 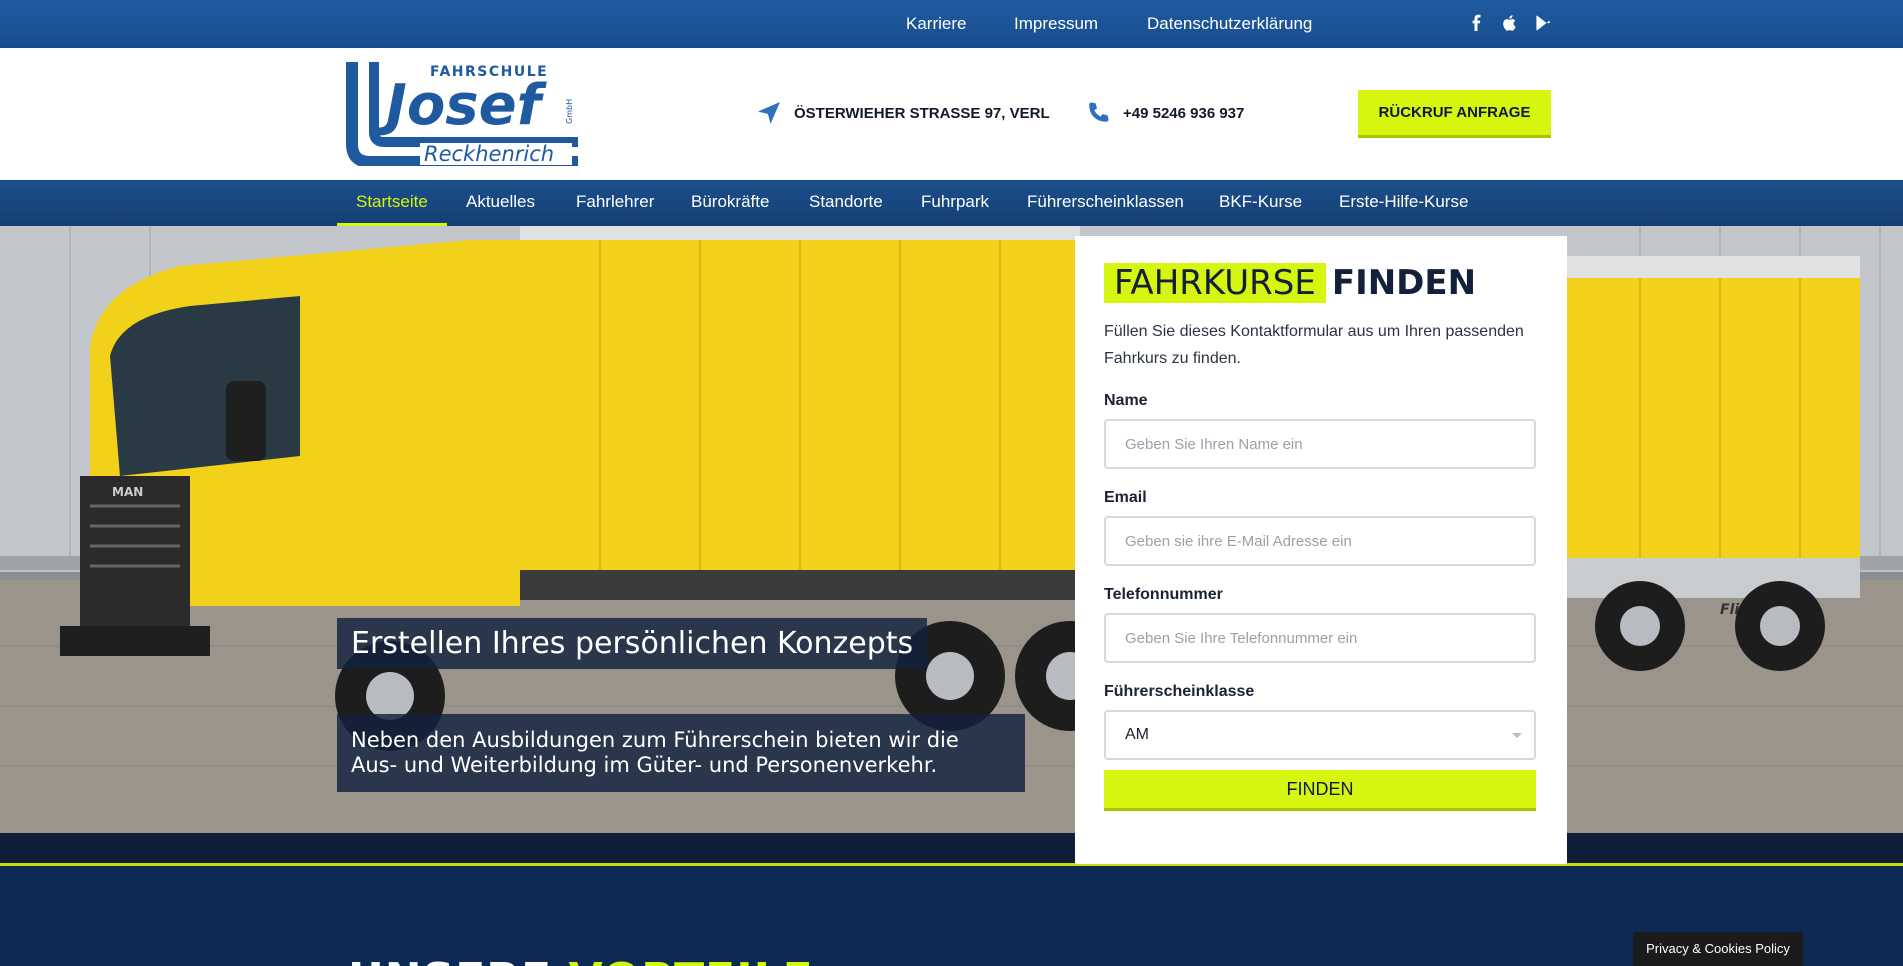 What do you see at coordinates (1105, 203) in the screenshot?
I see `nav-item-fuehrerscheinklassen: Führerscheinklassen` at bounding box center [1105, 203].